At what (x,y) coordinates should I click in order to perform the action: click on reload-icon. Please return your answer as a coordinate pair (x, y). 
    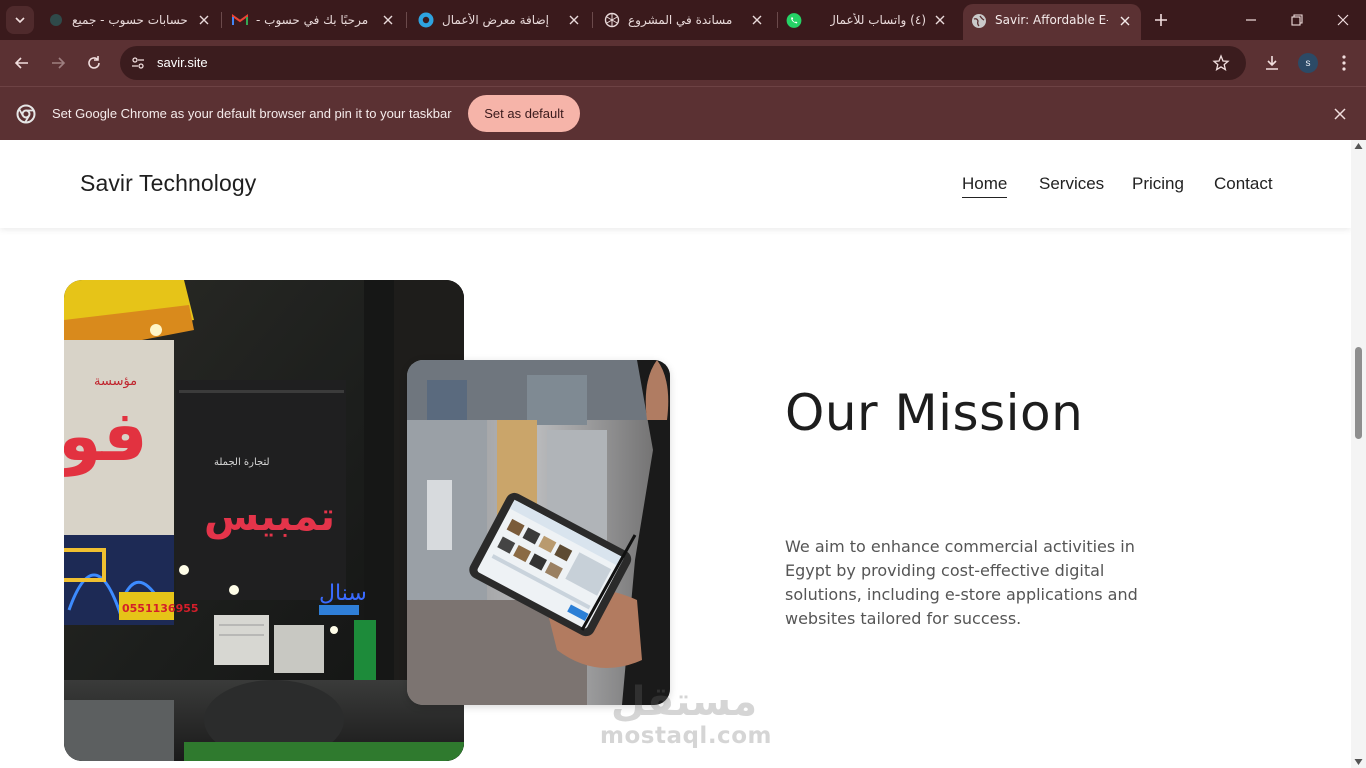
    Looking at the image, I should click on (94, 63).